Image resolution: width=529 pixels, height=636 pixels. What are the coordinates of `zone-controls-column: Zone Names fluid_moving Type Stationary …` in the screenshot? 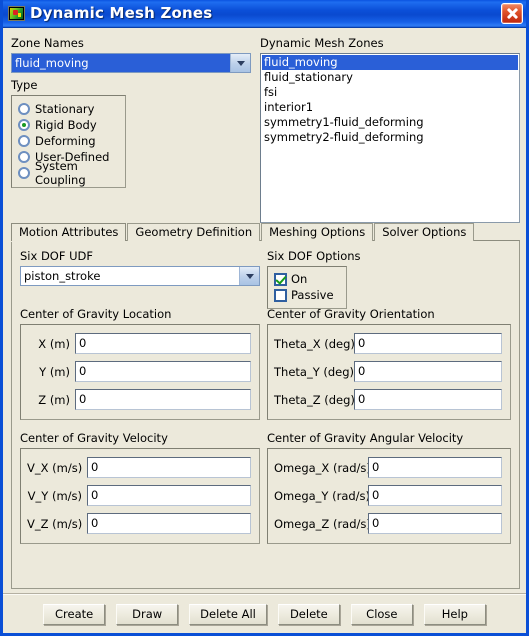 It's located at (131, 112).